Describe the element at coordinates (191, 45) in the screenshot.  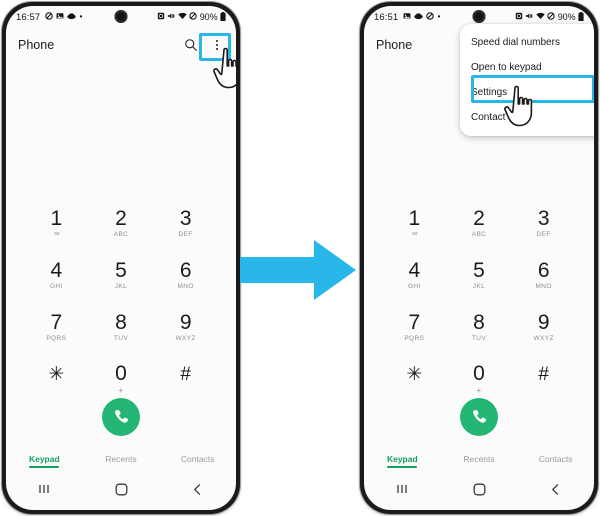
I see `search-icon` at that location.